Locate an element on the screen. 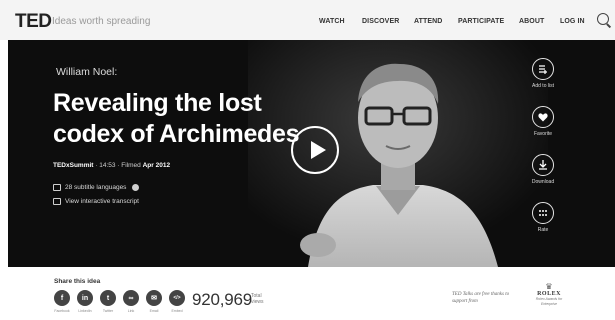 The image size is (615, 320). embed-icon: </> is located at coordinates (177, 298).